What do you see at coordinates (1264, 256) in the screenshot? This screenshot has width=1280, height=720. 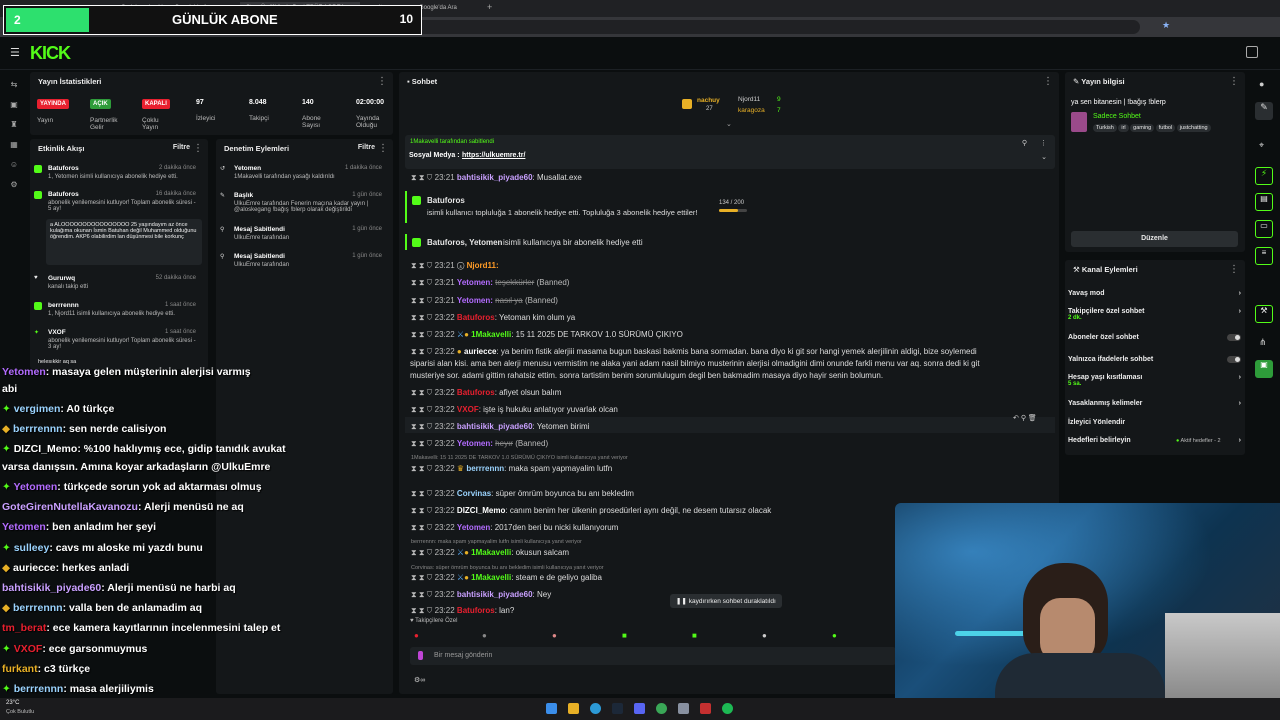 I see `poll-icon: ≡` at bounding box center [1264, 256].